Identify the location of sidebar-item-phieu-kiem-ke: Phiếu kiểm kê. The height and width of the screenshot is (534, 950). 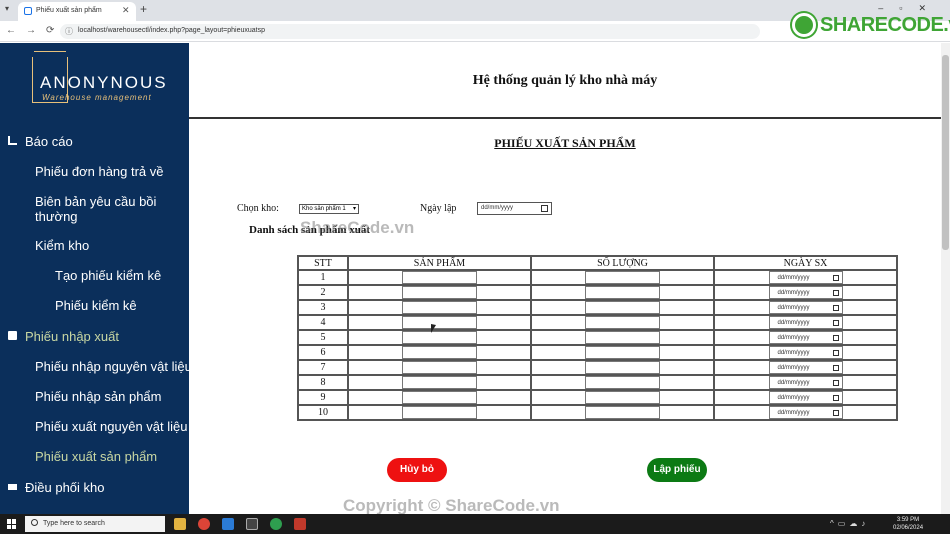
(94, 305).